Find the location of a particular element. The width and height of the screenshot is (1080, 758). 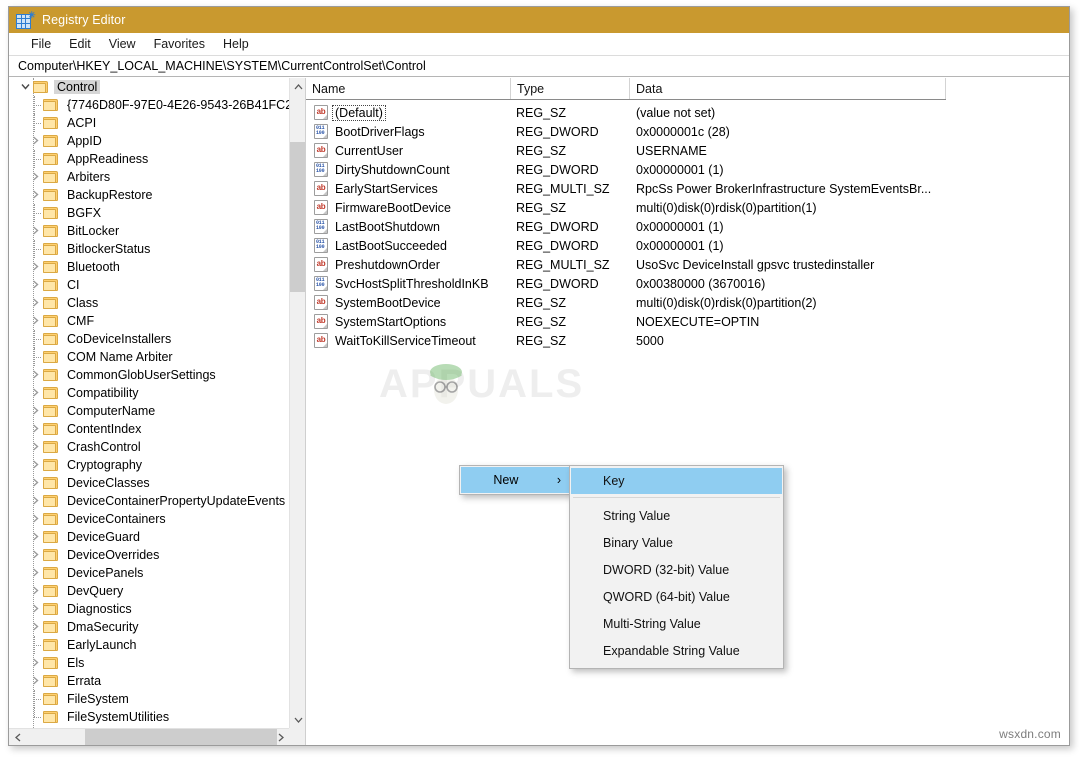

tree-item: Errata is located at coordinates (149, 681).